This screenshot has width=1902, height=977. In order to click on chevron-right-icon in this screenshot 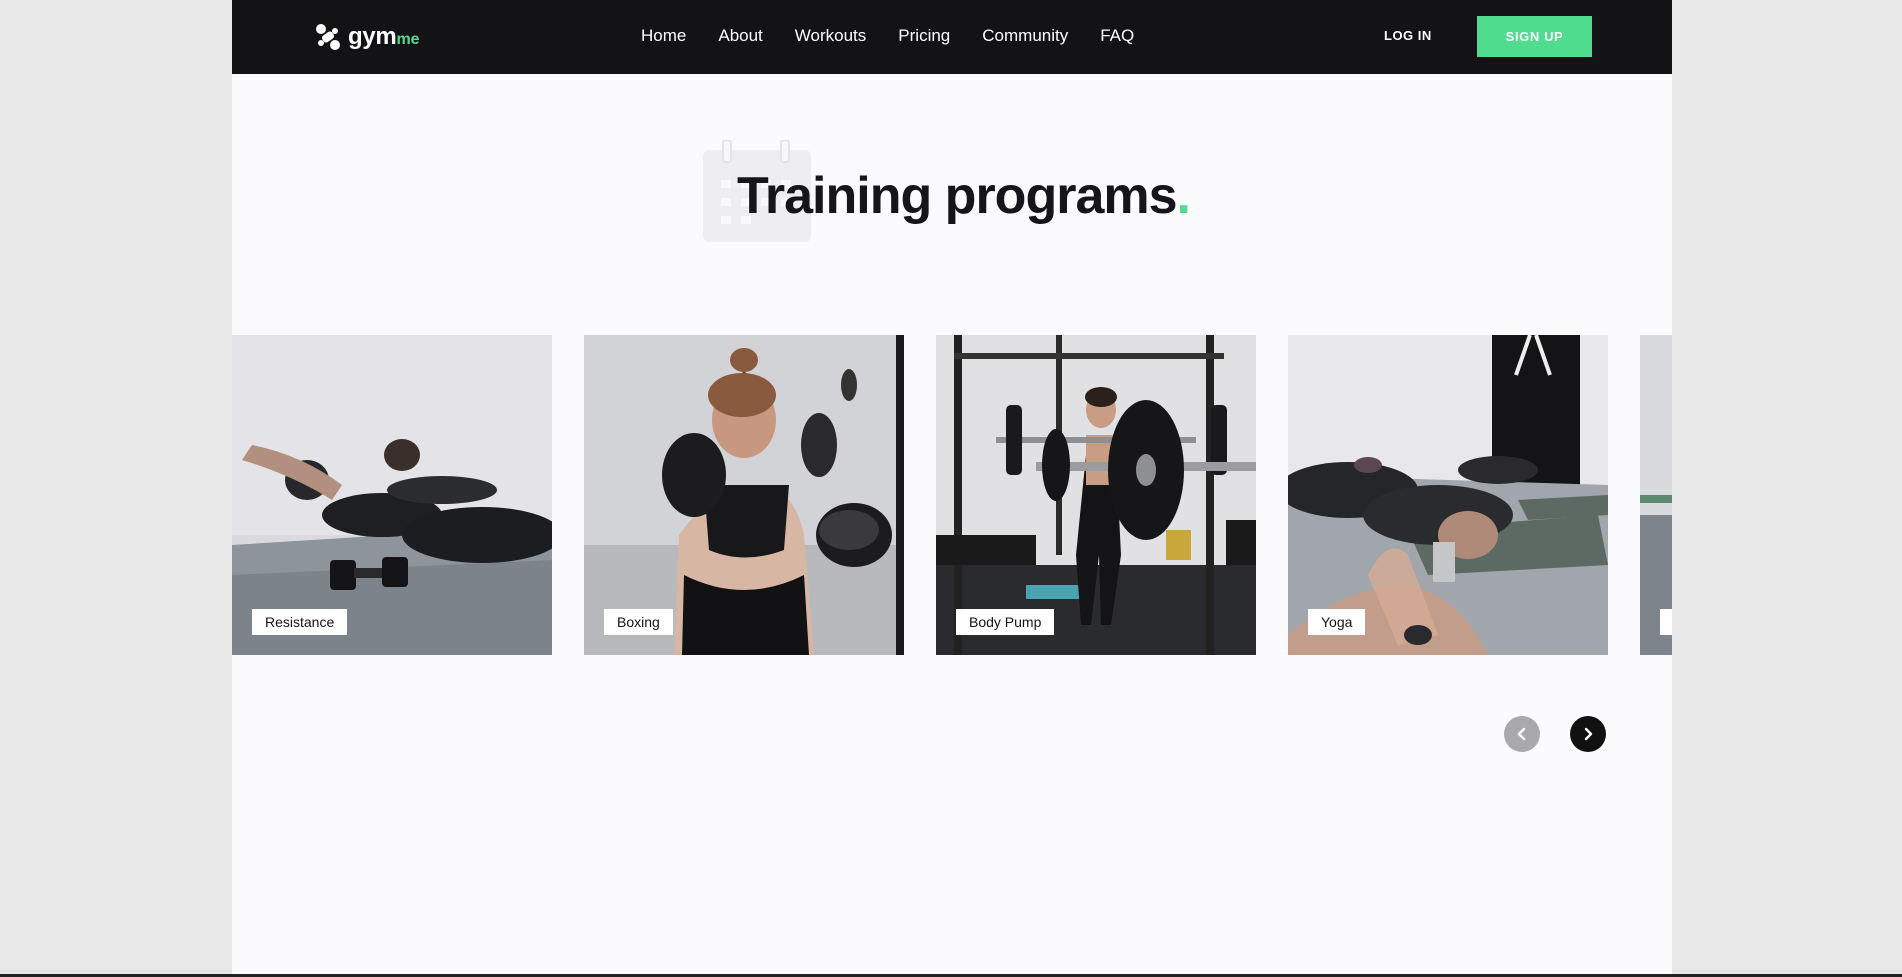, I will do `click(1588, 734)`.